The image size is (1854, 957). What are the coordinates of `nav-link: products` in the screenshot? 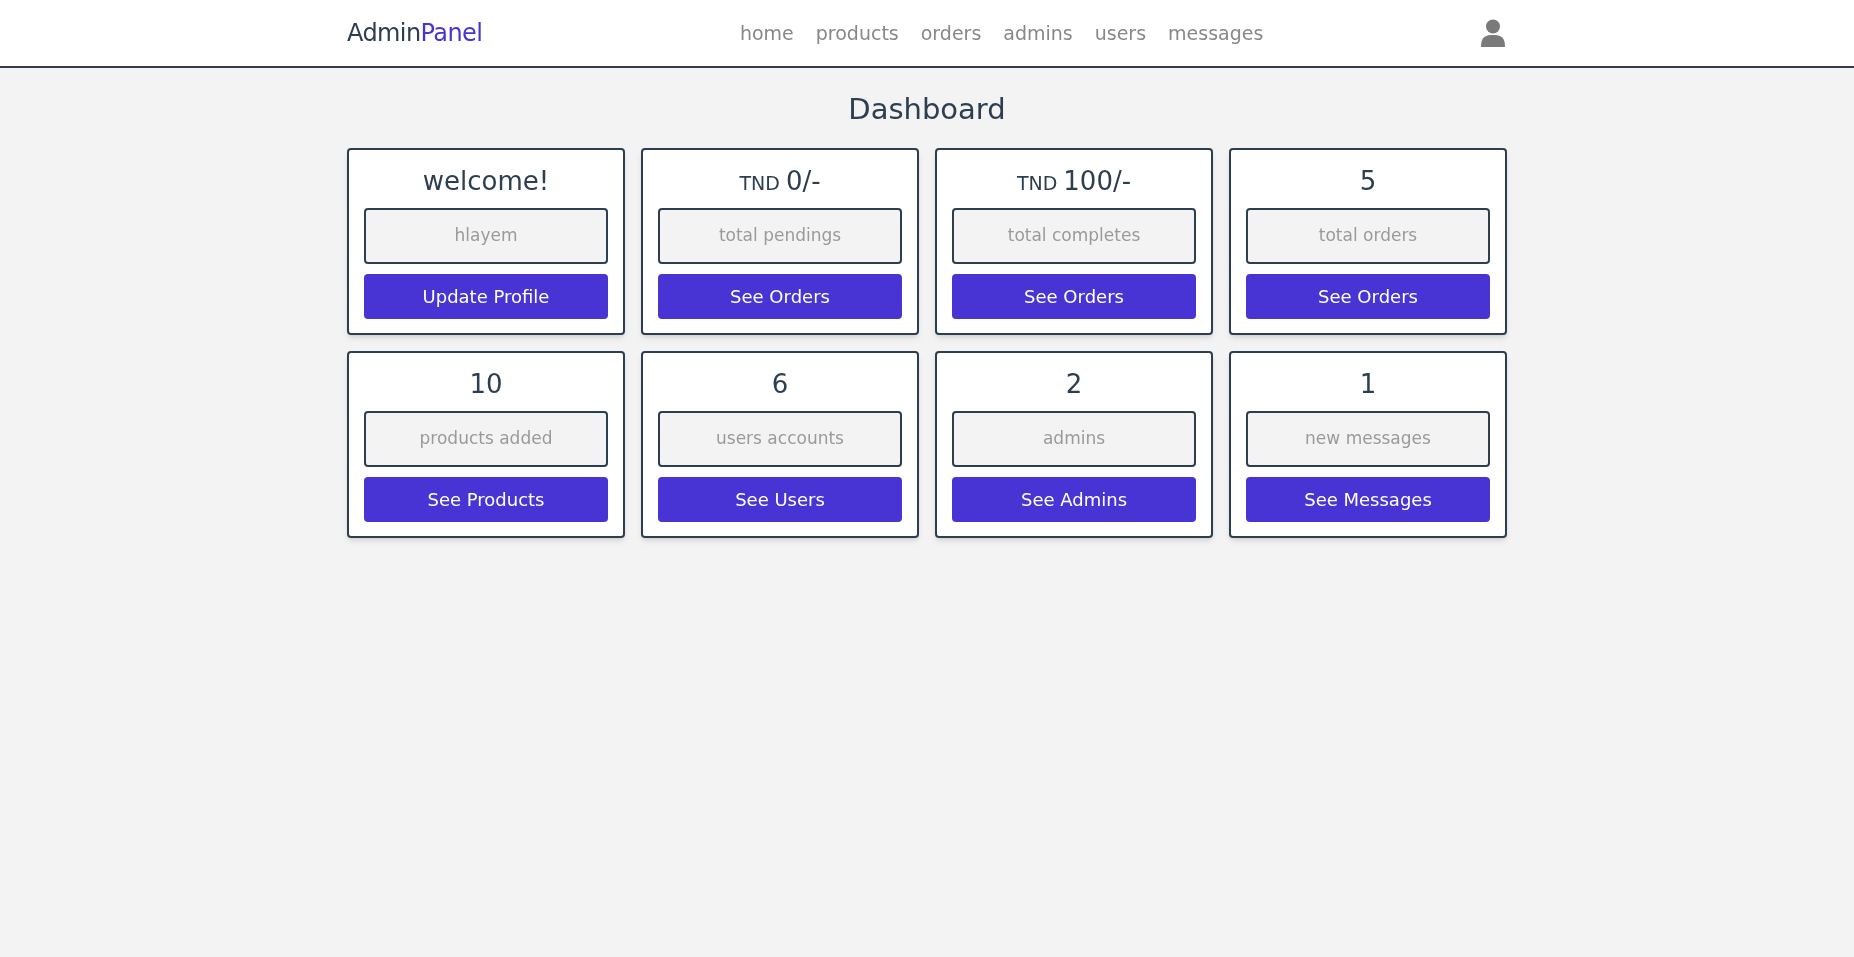 It's located at (857, 33).